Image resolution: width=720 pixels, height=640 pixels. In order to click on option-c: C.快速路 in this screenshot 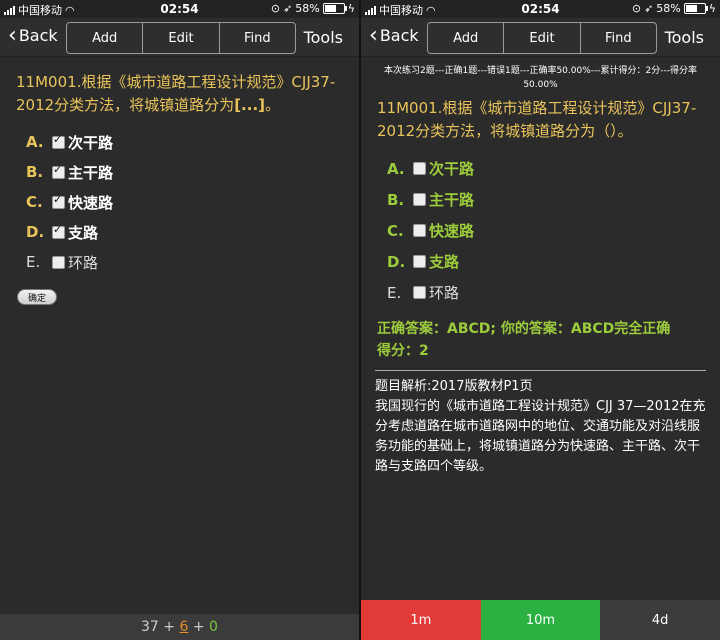, I will do `click(179, 202)`.